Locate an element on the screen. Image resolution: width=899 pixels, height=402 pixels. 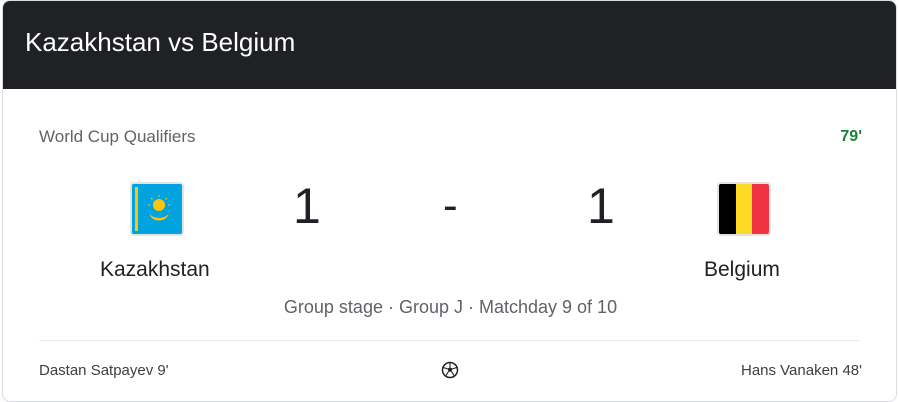
belgium-flag-icon is located at coordinates (744, 209).